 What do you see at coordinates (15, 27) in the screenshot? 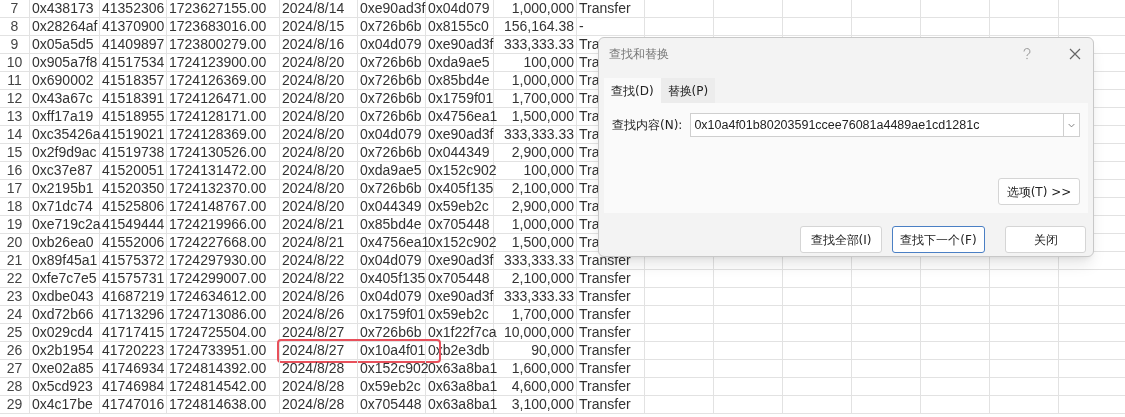
I see `row-header: 8` at bounding box center [15, 27].